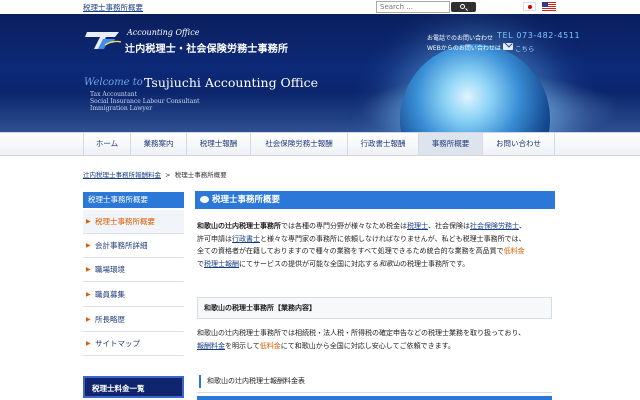  I want to click on sidebar-item-director-profile: ▶ 所長略歴, so click(133, 320).